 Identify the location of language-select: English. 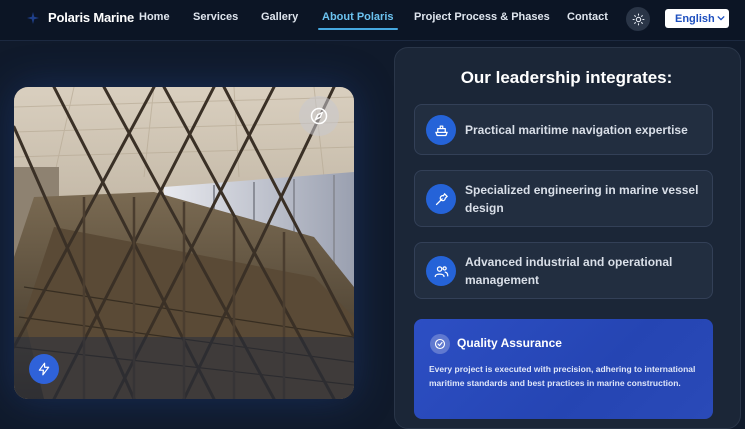
(697, 18).